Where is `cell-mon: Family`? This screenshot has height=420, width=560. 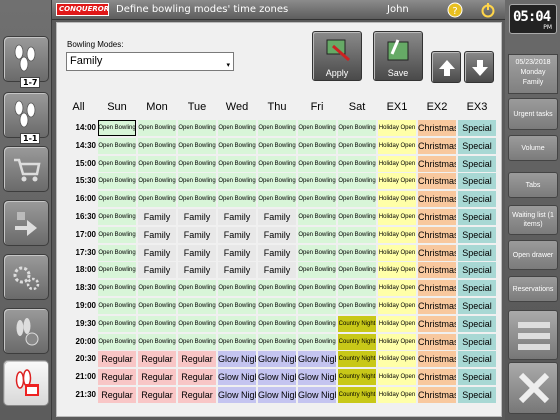 cell-mon: Family is located at coordinates (157, 217).